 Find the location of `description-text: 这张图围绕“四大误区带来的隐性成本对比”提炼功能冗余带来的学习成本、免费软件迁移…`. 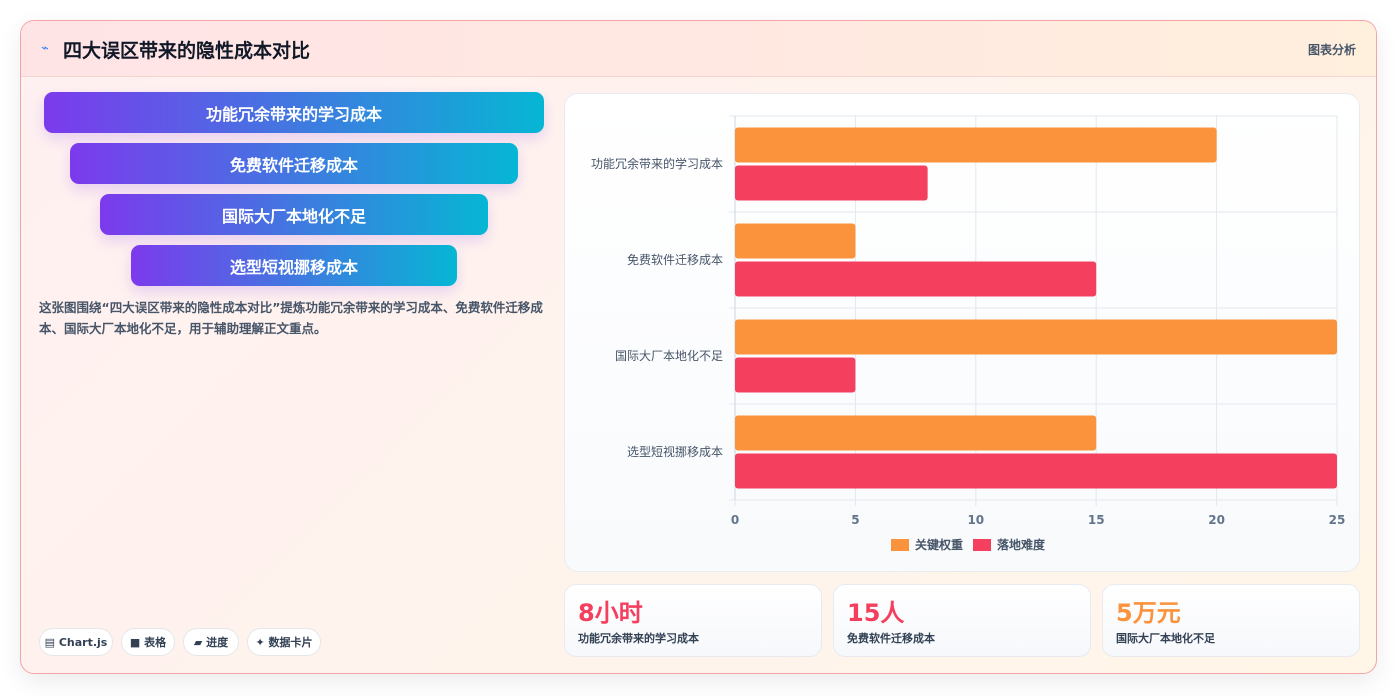

description-text: 这张图围绕“四大误区带来的隐性成本对比”提炼功能冗余带来的学习成本、免费软件迁移… is located at coordinates (291, 318).